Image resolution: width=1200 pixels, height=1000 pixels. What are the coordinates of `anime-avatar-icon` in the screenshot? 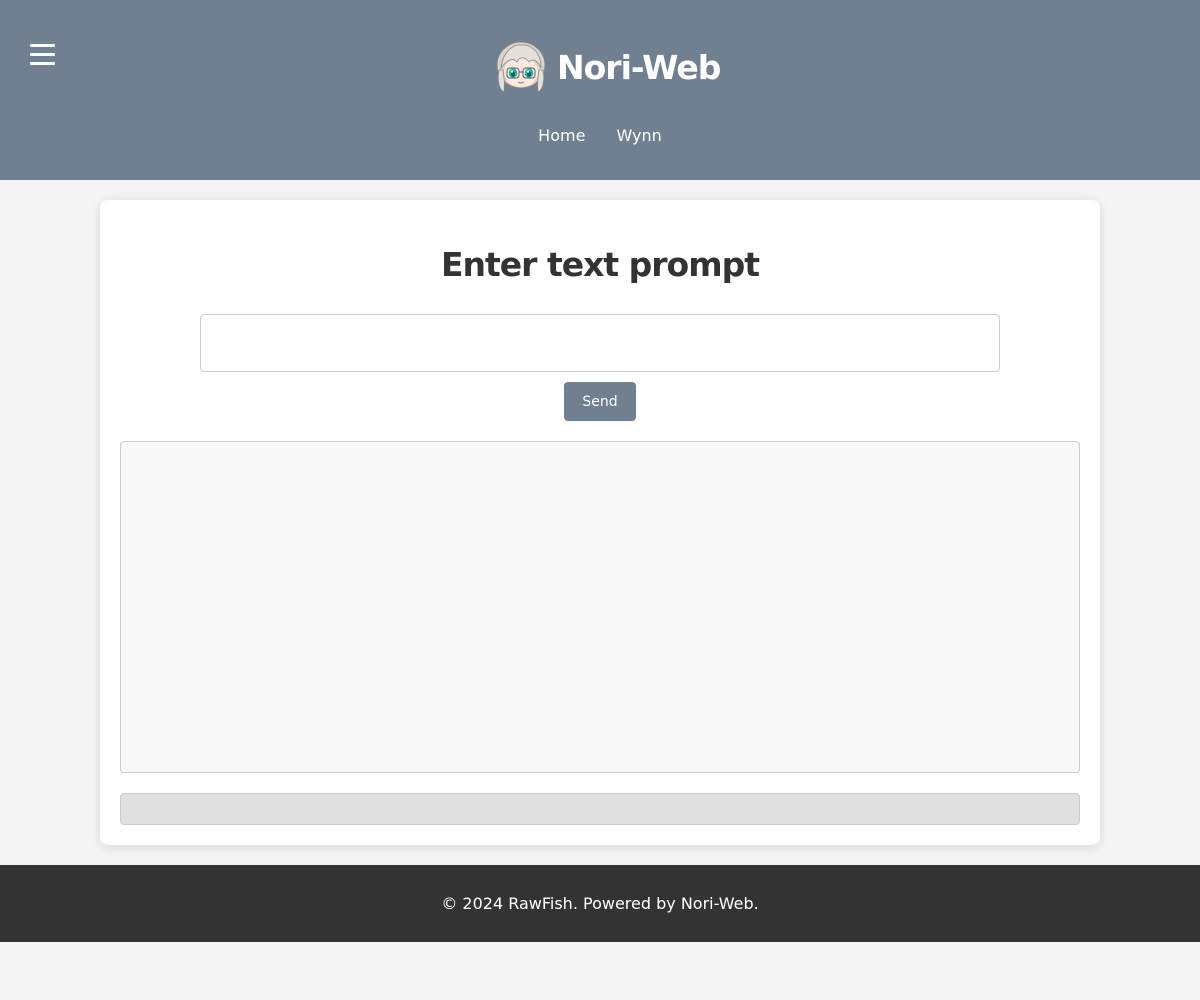 It's located at (521, 67).